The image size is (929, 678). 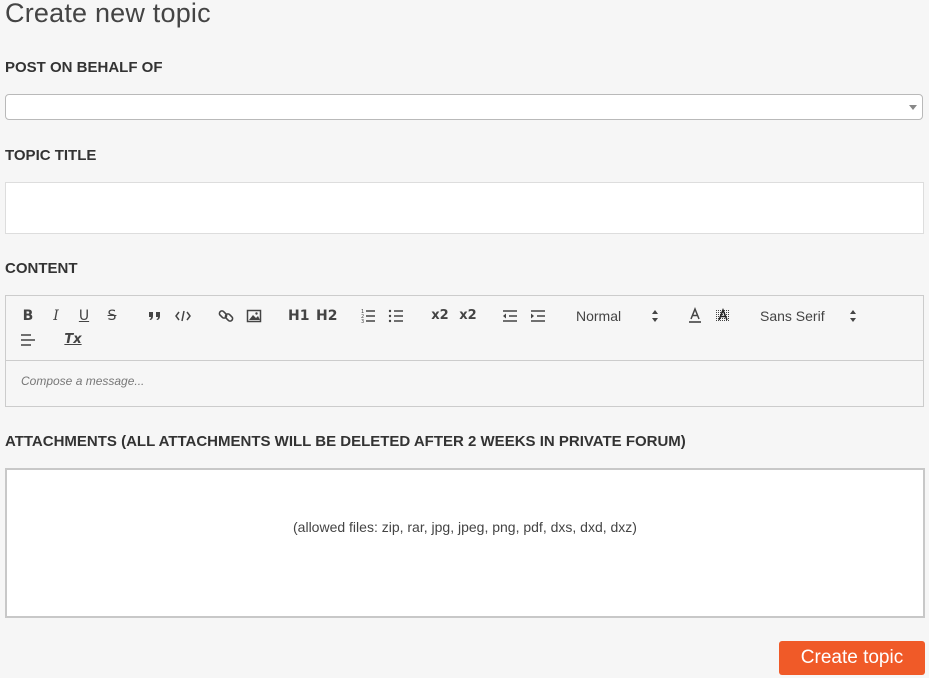 I want to click on topic-title-label: TOPIC TITLE, so click(x=51, y=155).